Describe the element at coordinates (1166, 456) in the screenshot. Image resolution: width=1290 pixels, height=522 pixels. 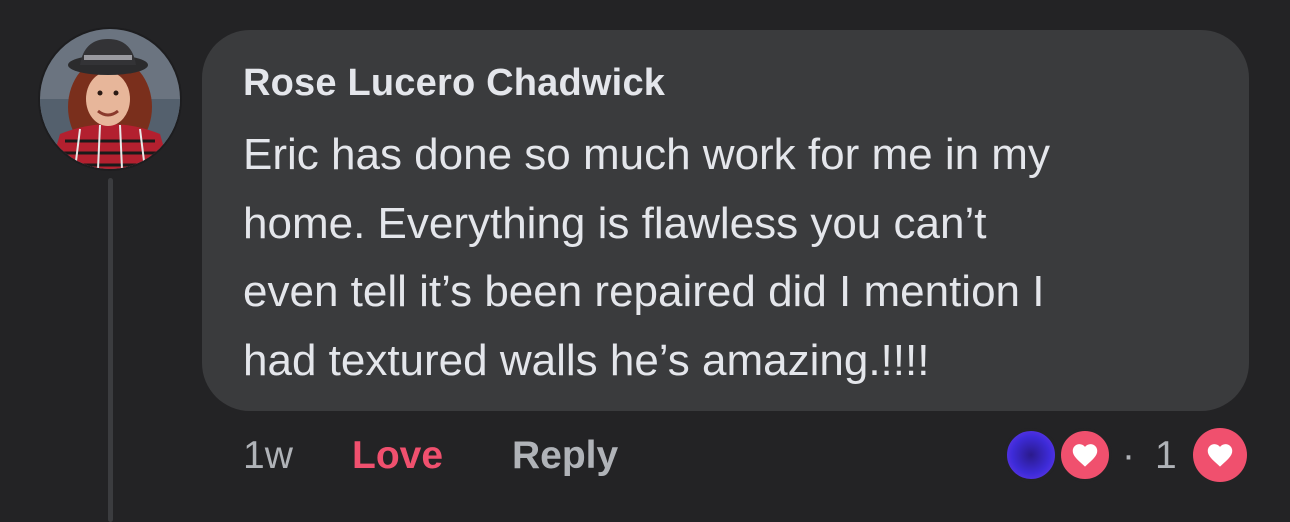
I see `reaction-count: 1` at that location.